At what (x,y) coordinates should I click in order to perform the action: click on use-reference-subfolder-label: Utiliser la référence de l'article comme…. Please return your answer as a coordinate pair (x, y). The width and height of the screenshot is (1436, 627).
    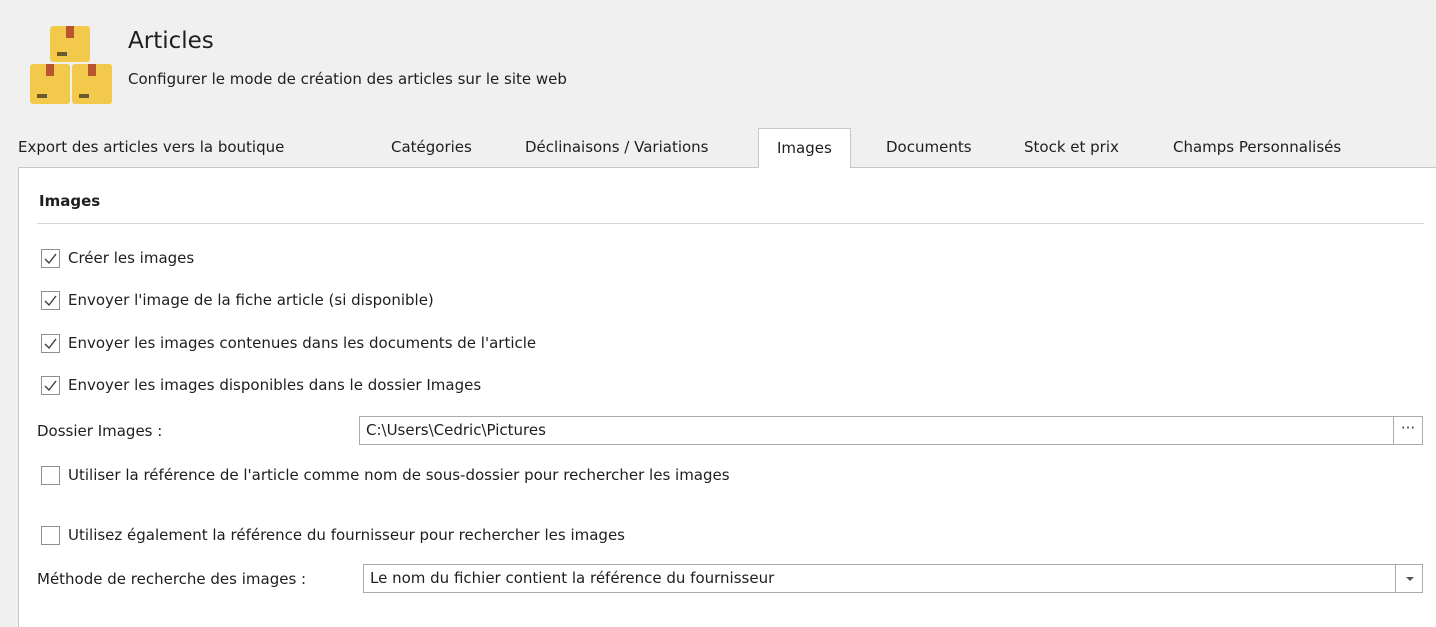
    Looking at the image, I should click on (399, 475).